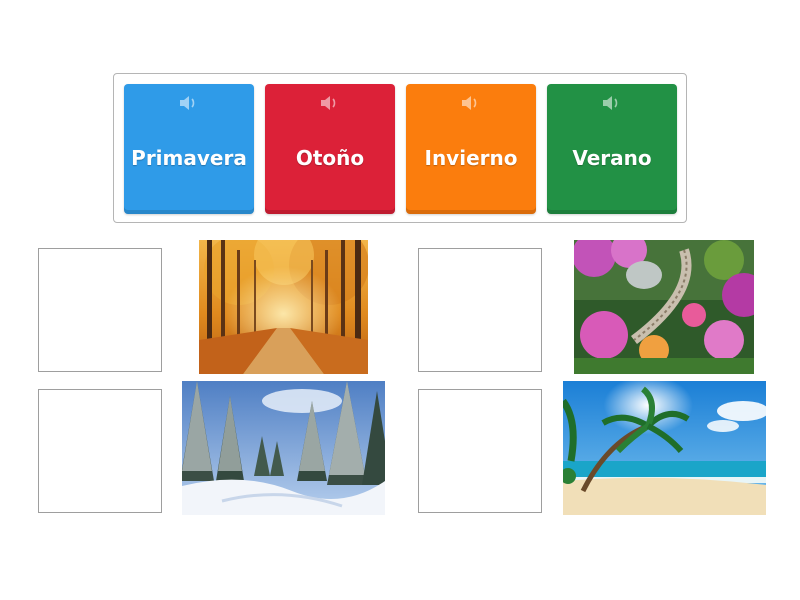 The image size is (800, 600). I want to click on summer-beach-image, so click(664, 448).